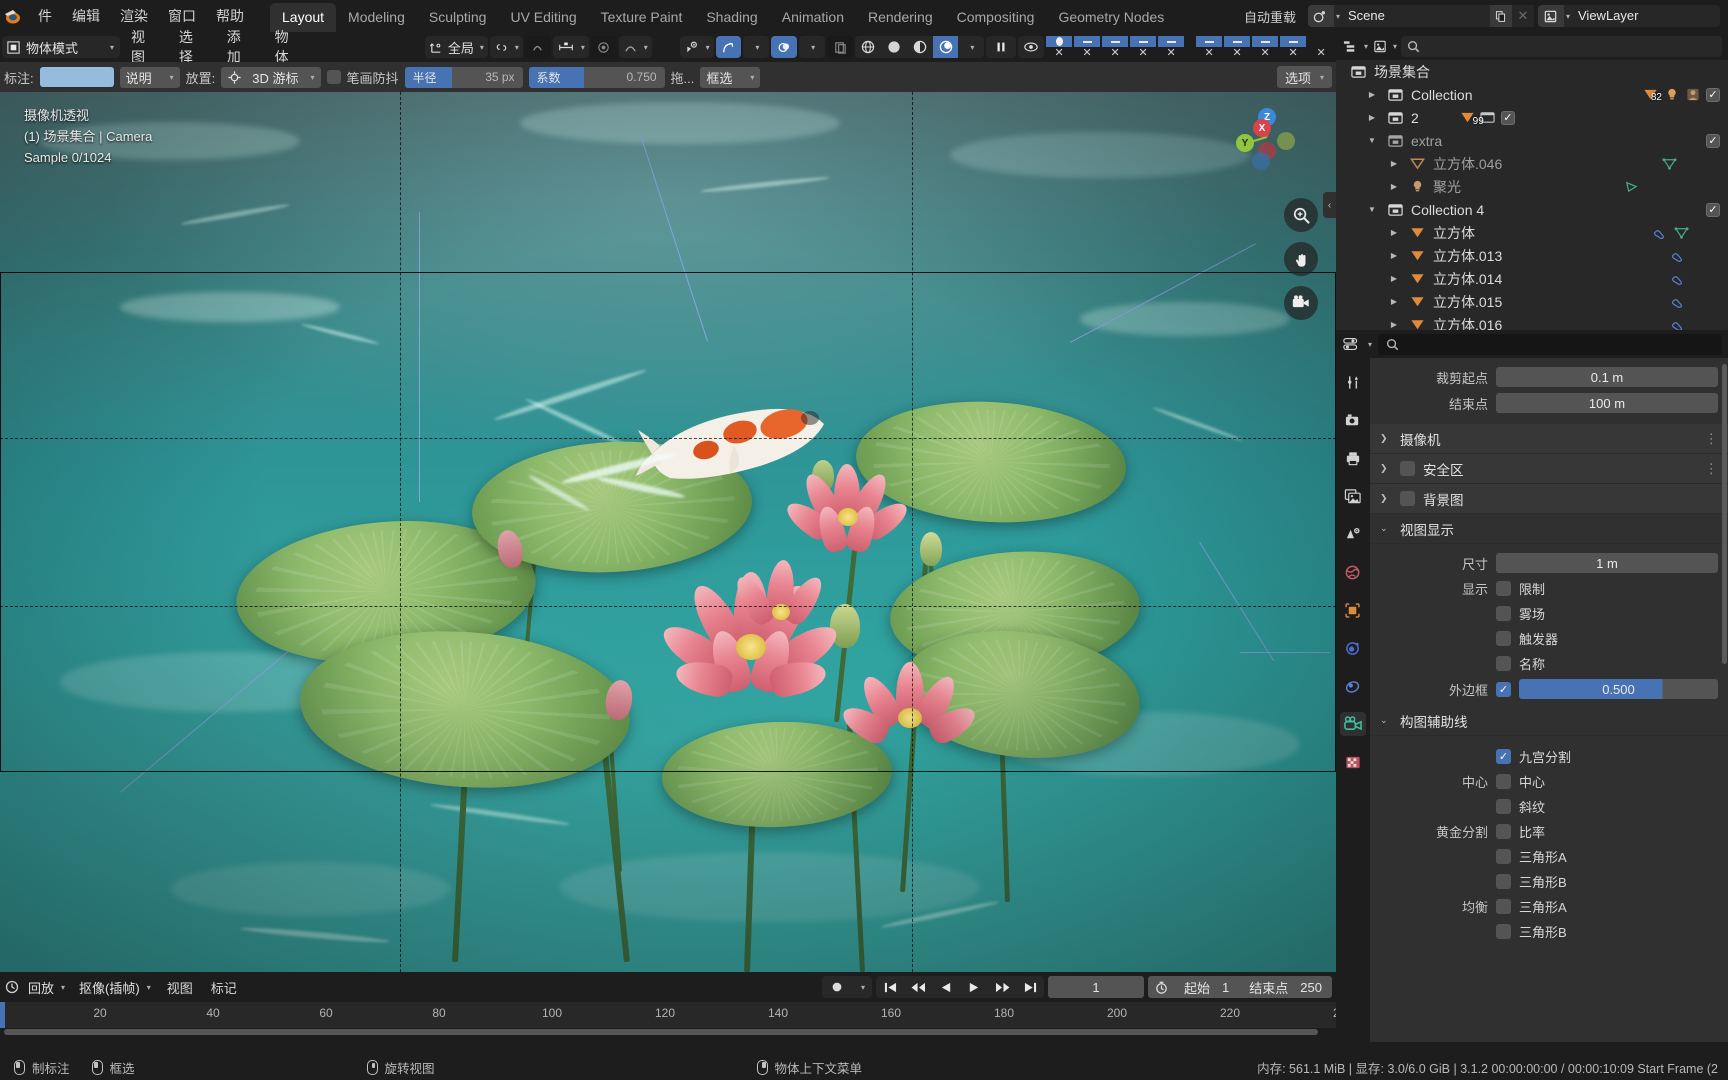 Image resolution: width=1728 pixels, height=1080 pixels. What do you see at coordinates (1267, 138) in the screenshot?
I see `navigation-gizmo: Z X Y` at bounding box center [1267, 138].